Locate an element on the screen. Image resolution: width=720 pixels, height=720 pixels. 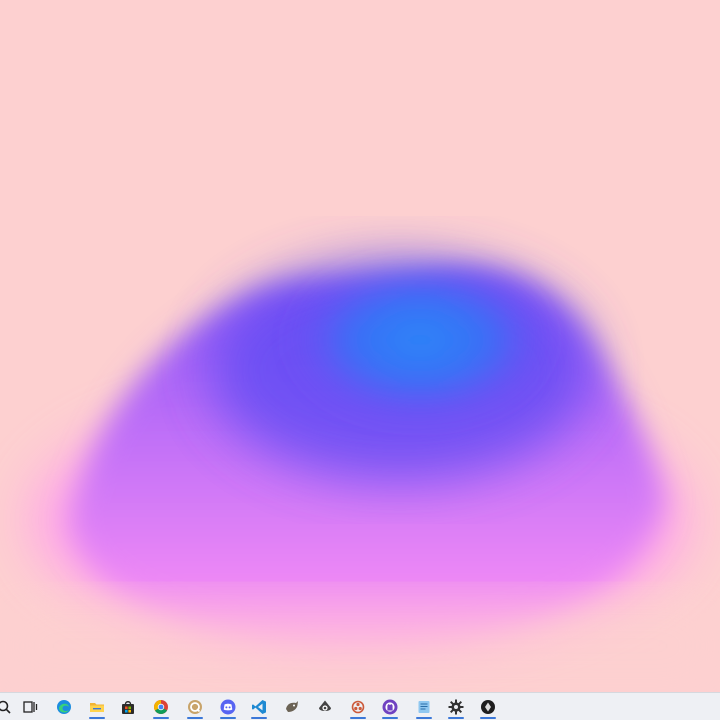
taskbar-github-desktop-button is located at coordinates (390, 707).